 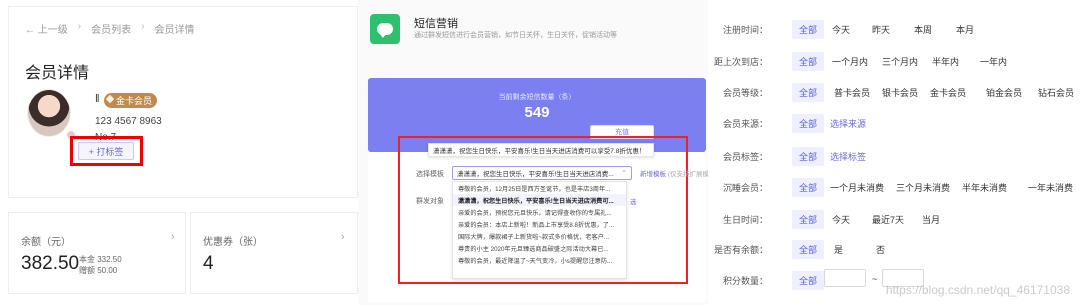 What do you see at coordinates (857, 187) in the screenshot?
I see `filter-option: 一个月未消费` at bounding box center [857, 187].